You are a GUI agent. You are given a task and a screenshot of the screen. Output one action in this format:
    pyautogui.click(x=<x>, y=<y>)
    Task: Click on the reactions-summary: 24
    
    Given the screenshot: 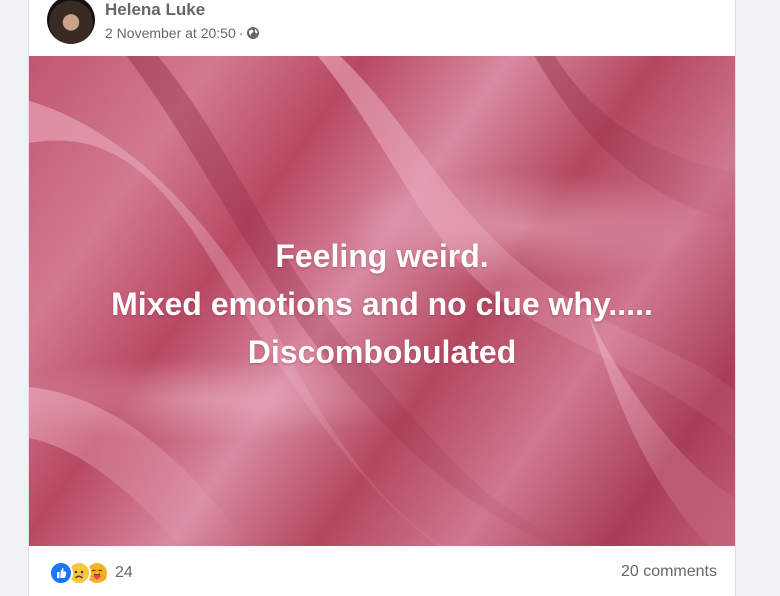 What is the action you would take?
    pyautogui.click(x=91, y=573)
    